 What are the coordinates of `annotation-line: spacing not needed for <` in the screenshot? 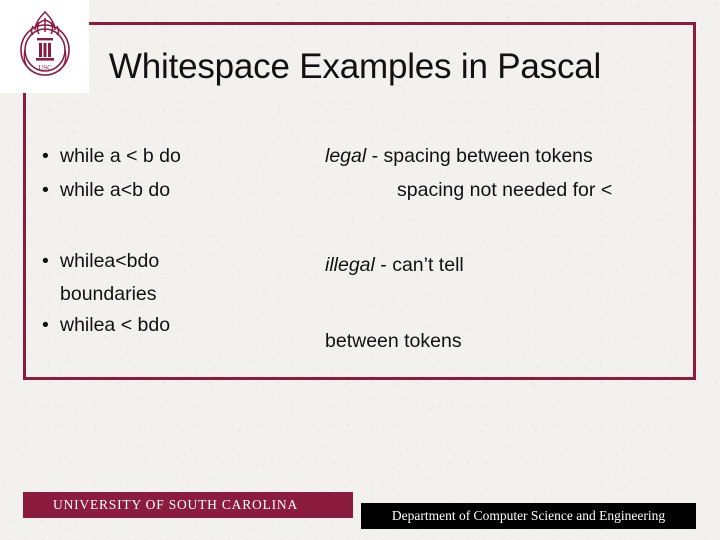 It's located at (510, 191).